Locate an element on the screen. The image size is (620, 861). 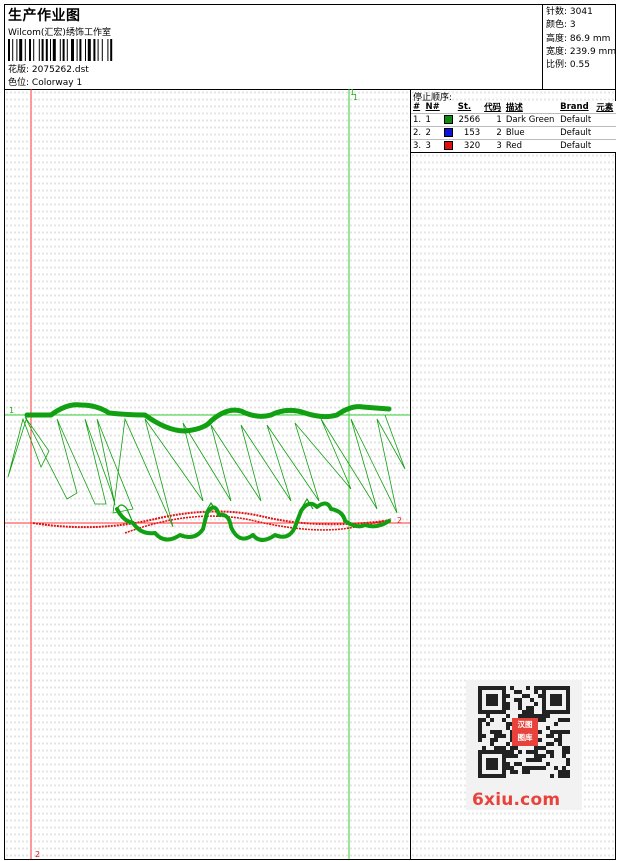
stat-colors: 颜色: 3 is located at coordinates (561, 25).